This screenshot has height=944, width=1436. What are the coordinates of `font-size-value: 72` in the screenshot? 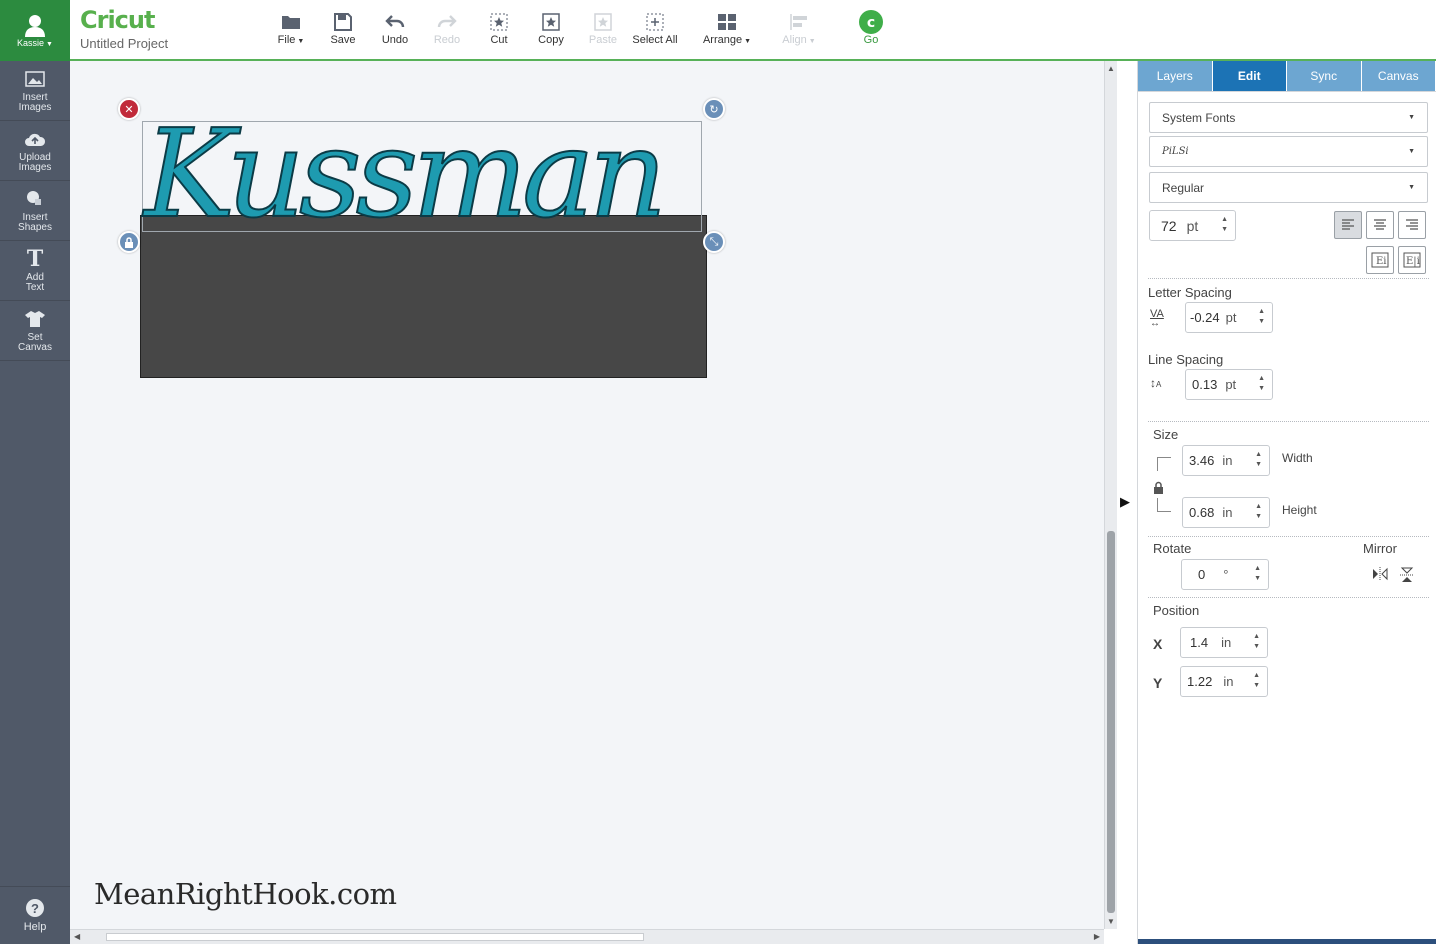 It's located at (1169, 225).